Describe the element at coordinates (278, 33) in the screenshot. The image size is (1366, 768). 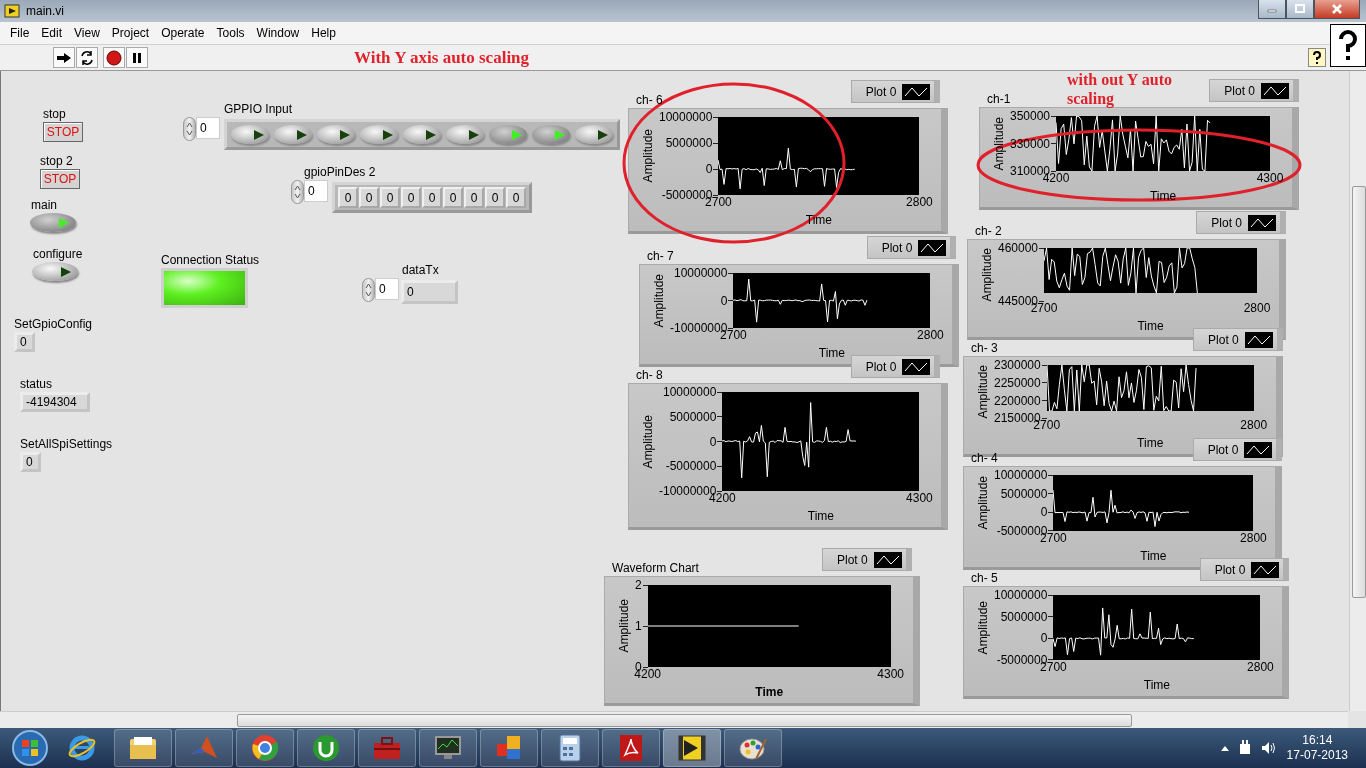
I see `menu-item: Window` at that location.